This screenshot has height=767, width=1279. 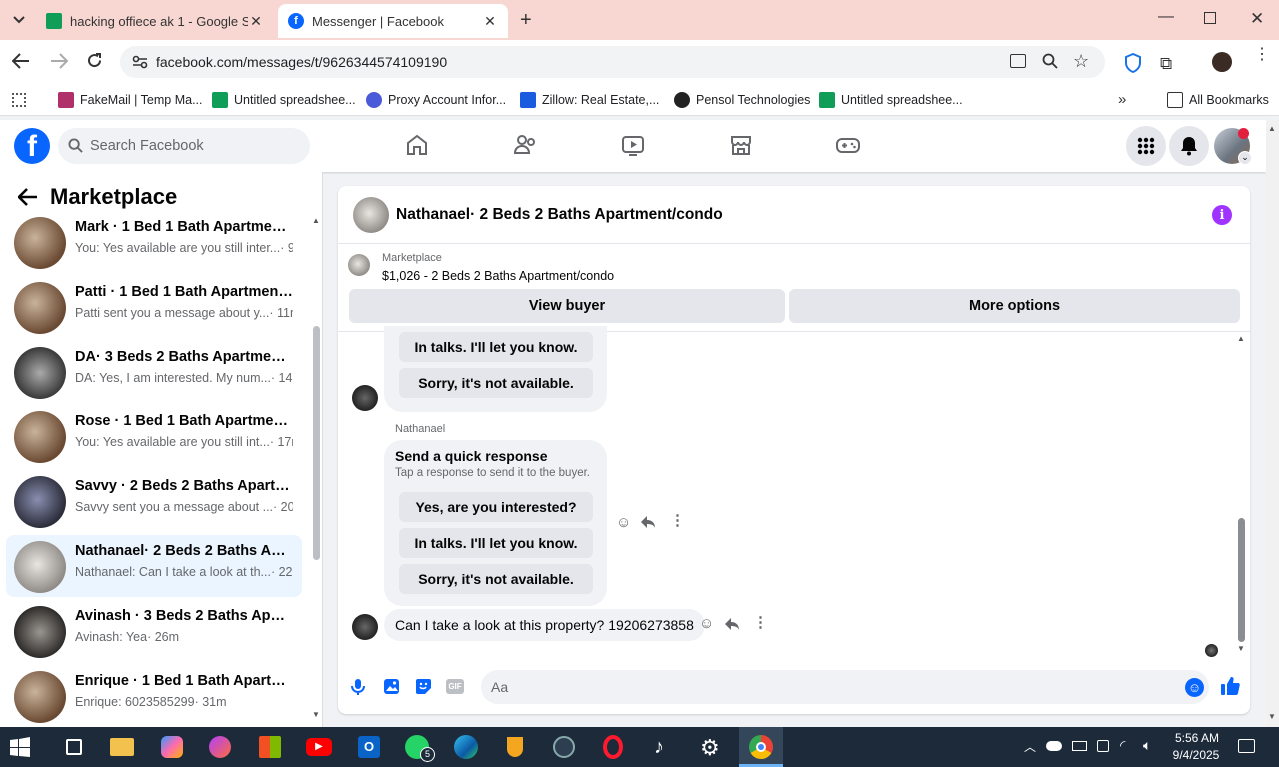 What do you see at coordinates (711, 747) in the screenshot?
I see `settings-button: ⚙` at bounding box center [711, 747].